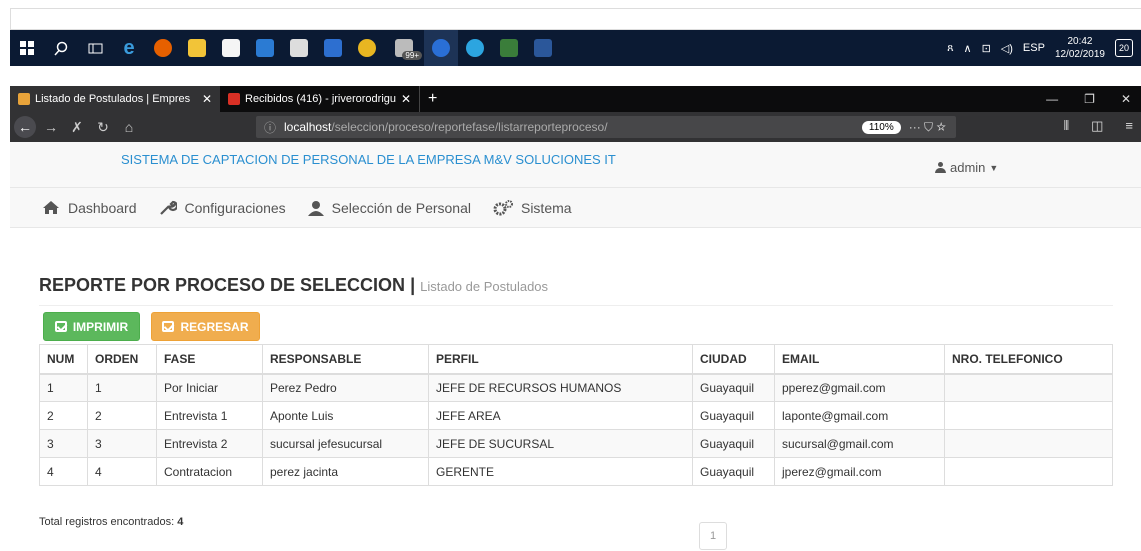 This screenshot has width=1141, height=551. What do you see at coordinates (333, 48) in the screenshot?
I see `media-player-icon` at bounding box center [333, 48].